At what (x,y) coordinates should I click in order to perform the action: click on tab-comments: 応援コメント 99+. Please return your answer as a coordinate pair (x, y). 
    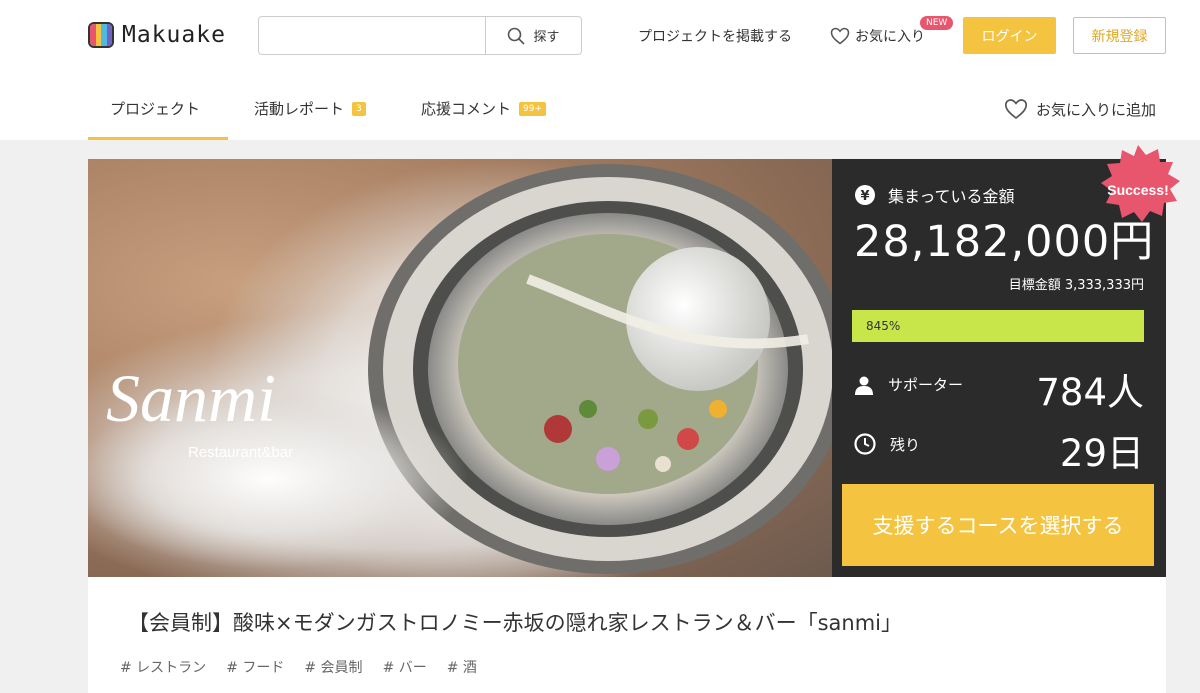
    Looking at the image, I should click on (484, 108).